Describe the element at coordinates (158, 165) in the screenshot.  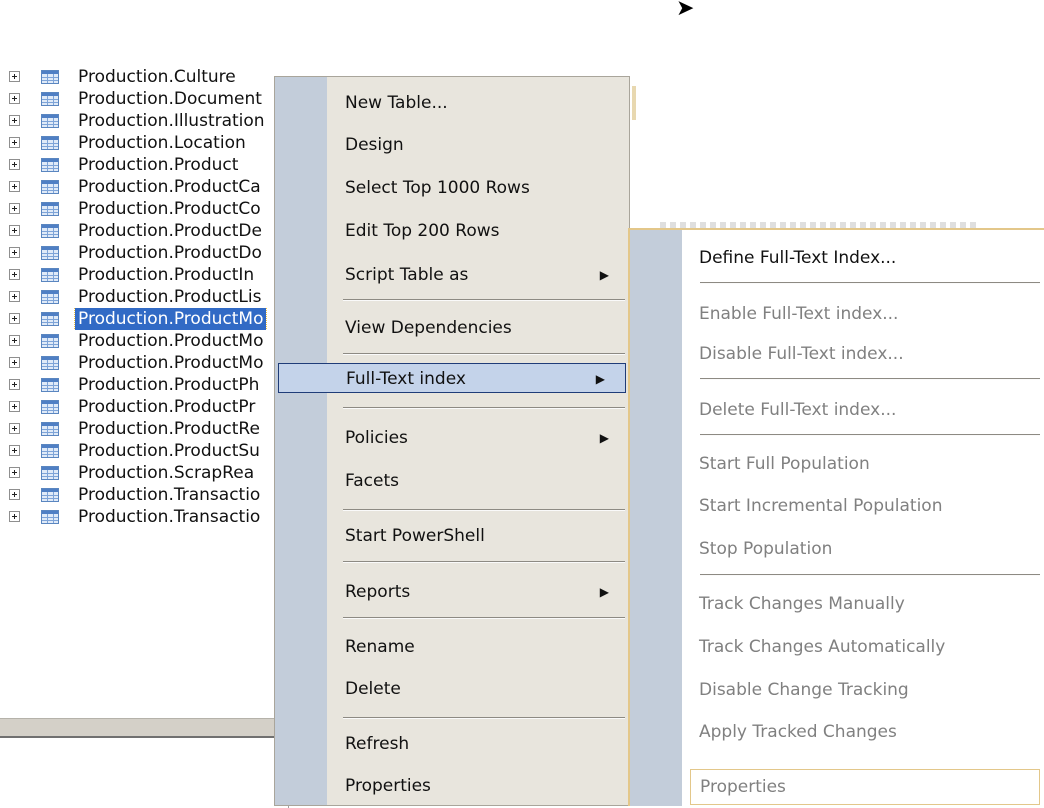
I see `tree-item-label: Production.Product` at that location.